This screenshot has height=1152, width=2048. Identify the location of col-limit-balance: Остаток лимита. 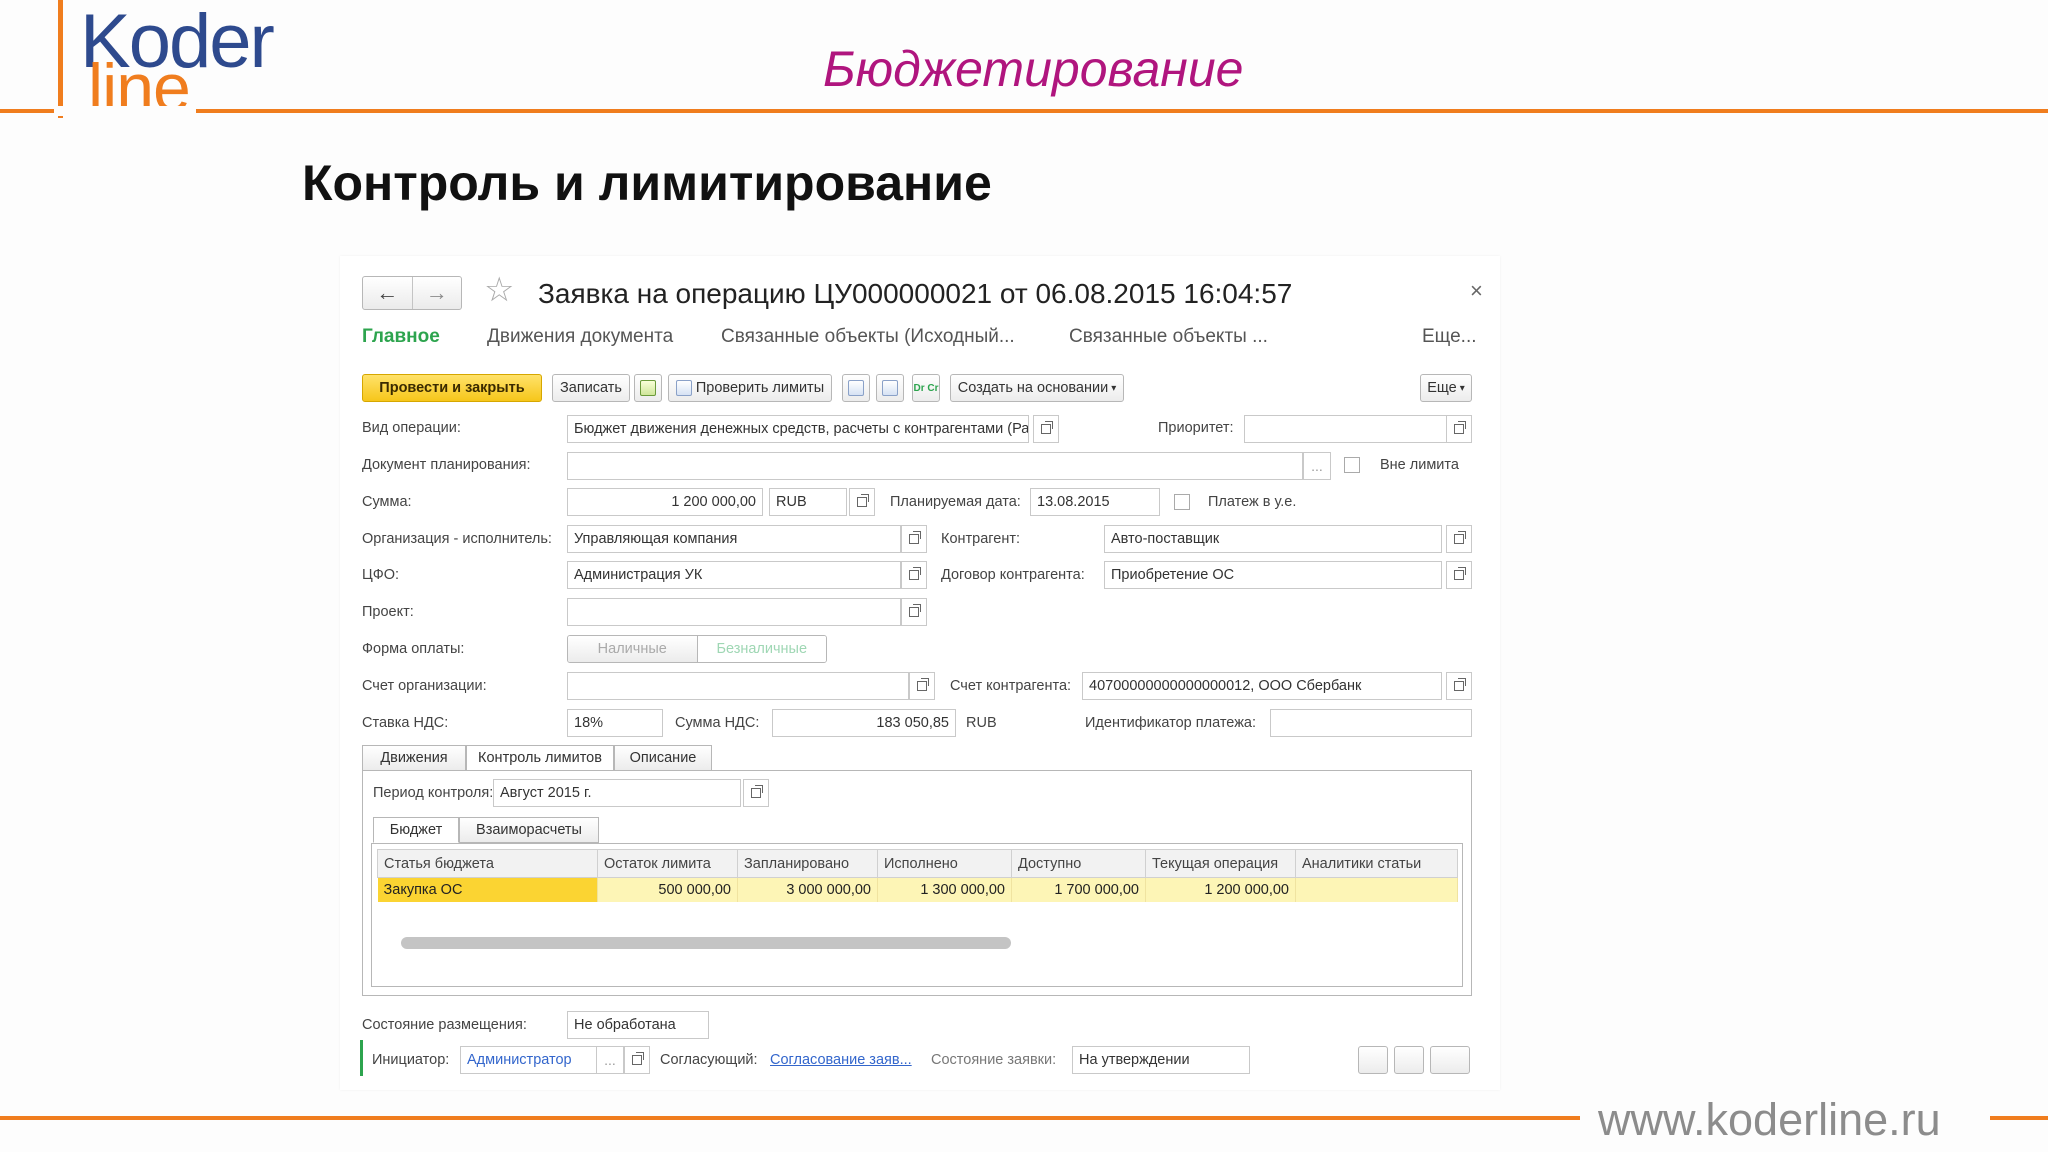
(667, 863).